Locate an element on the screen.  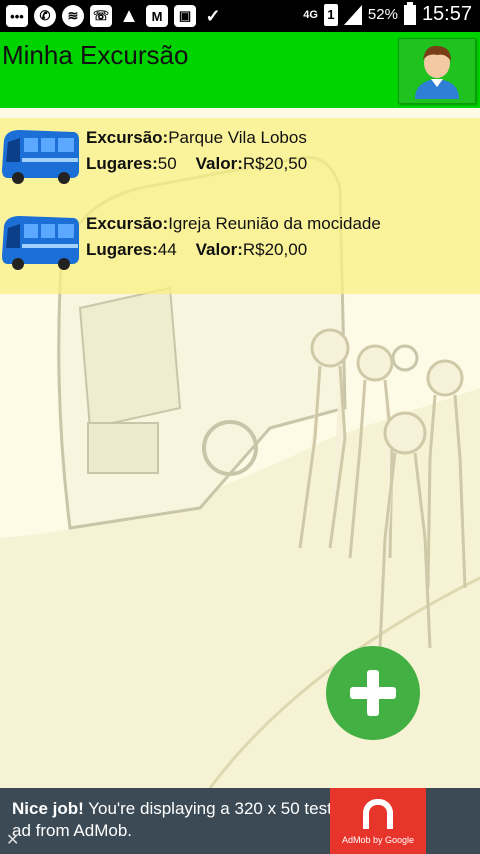
price-value: R$20,50 is located at coordinates (275, 163).